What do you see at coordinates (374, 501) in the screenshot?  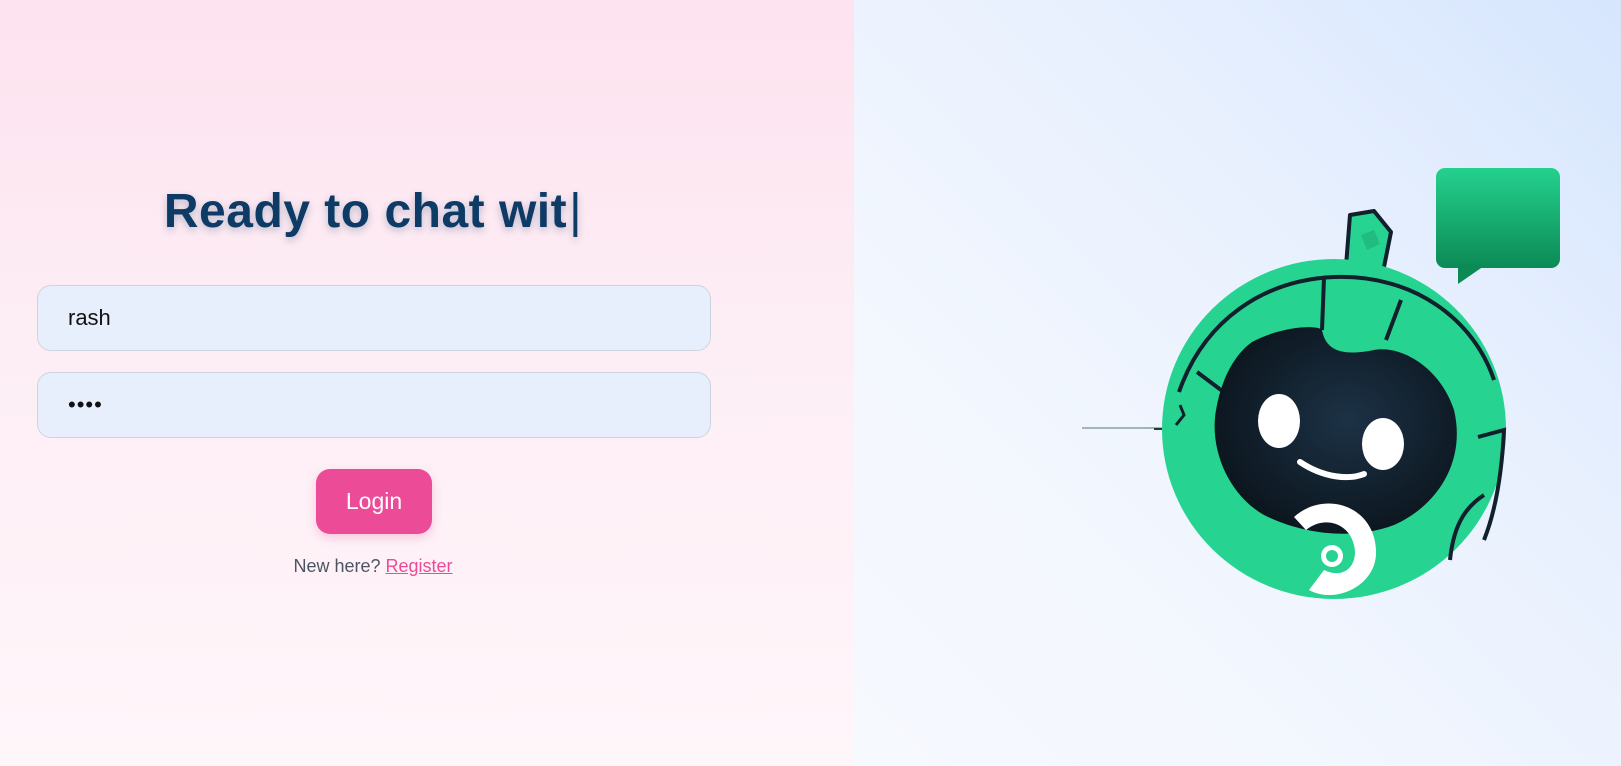 I see `login-button: Login` at bounding box center [374, 501].